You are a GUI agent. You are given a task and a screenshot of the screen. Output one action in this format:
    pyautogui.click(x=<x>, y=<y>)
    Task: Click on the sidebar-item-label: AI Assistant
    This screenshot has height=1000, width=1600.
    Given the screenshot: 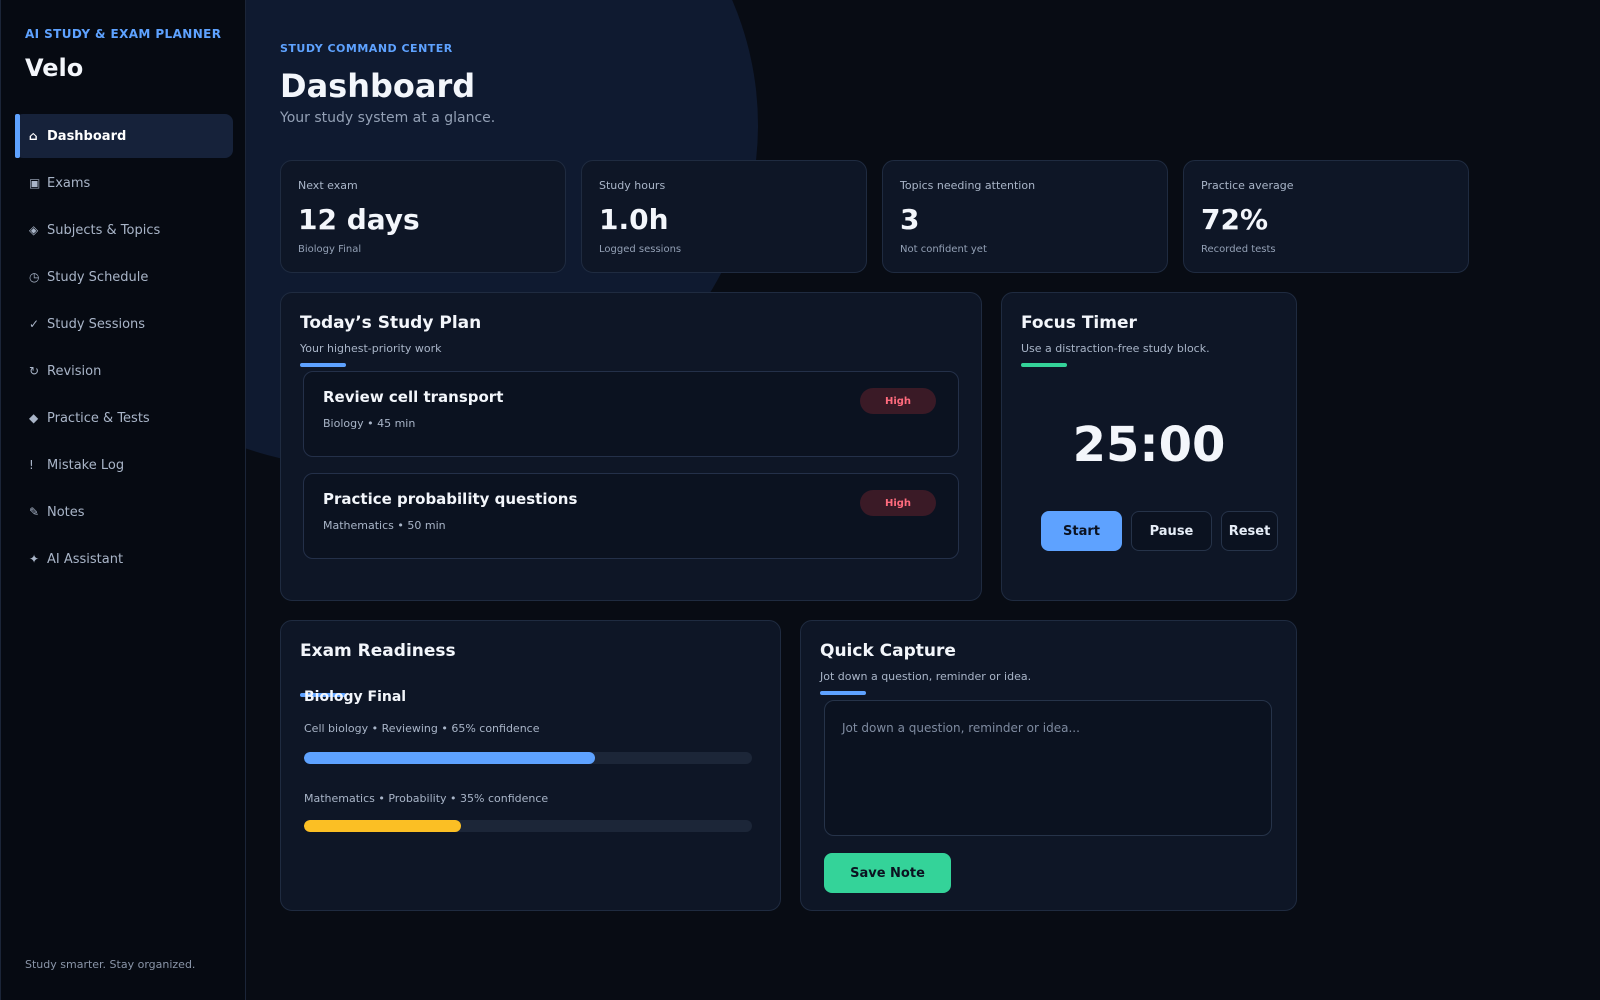 What is the action you would take?
    pyautogui.click(x=85, y=559)
    